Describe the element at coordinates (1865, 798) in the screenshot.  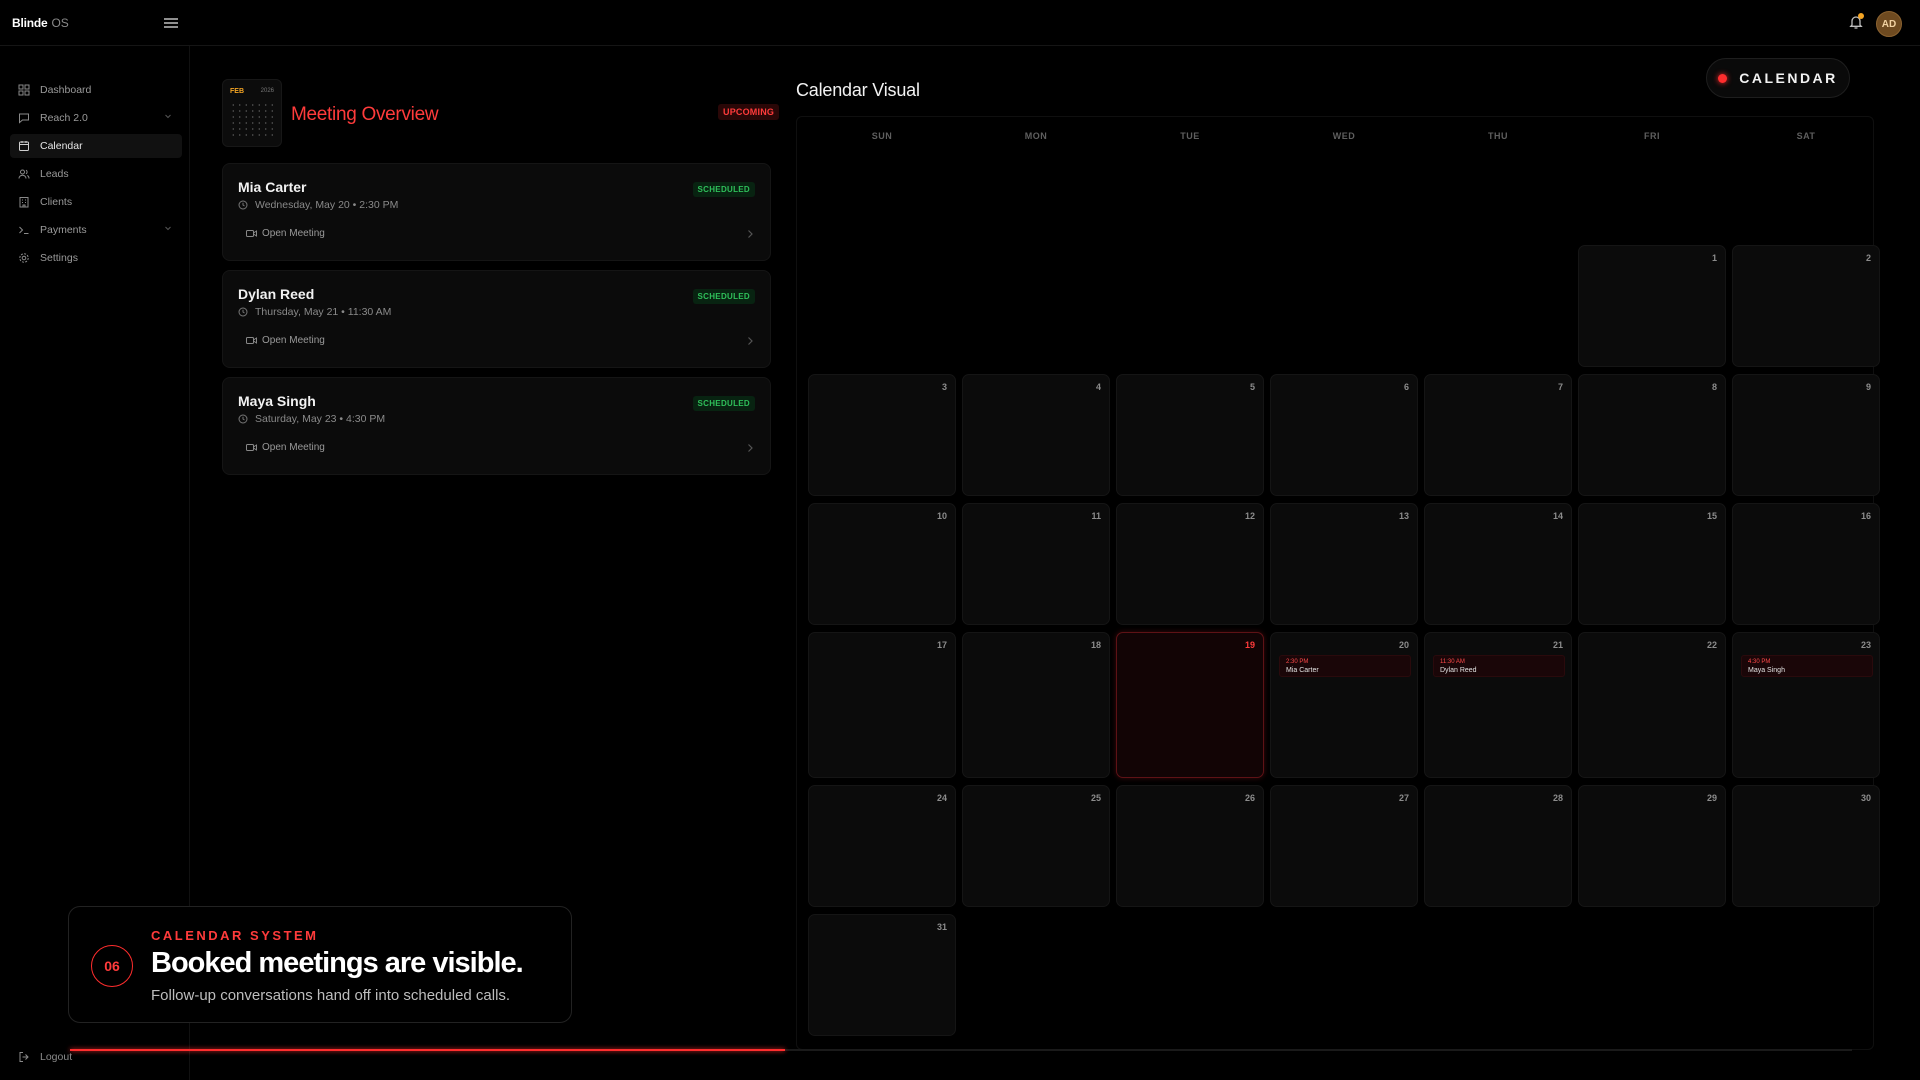
I see `day-number: 30` at that location.